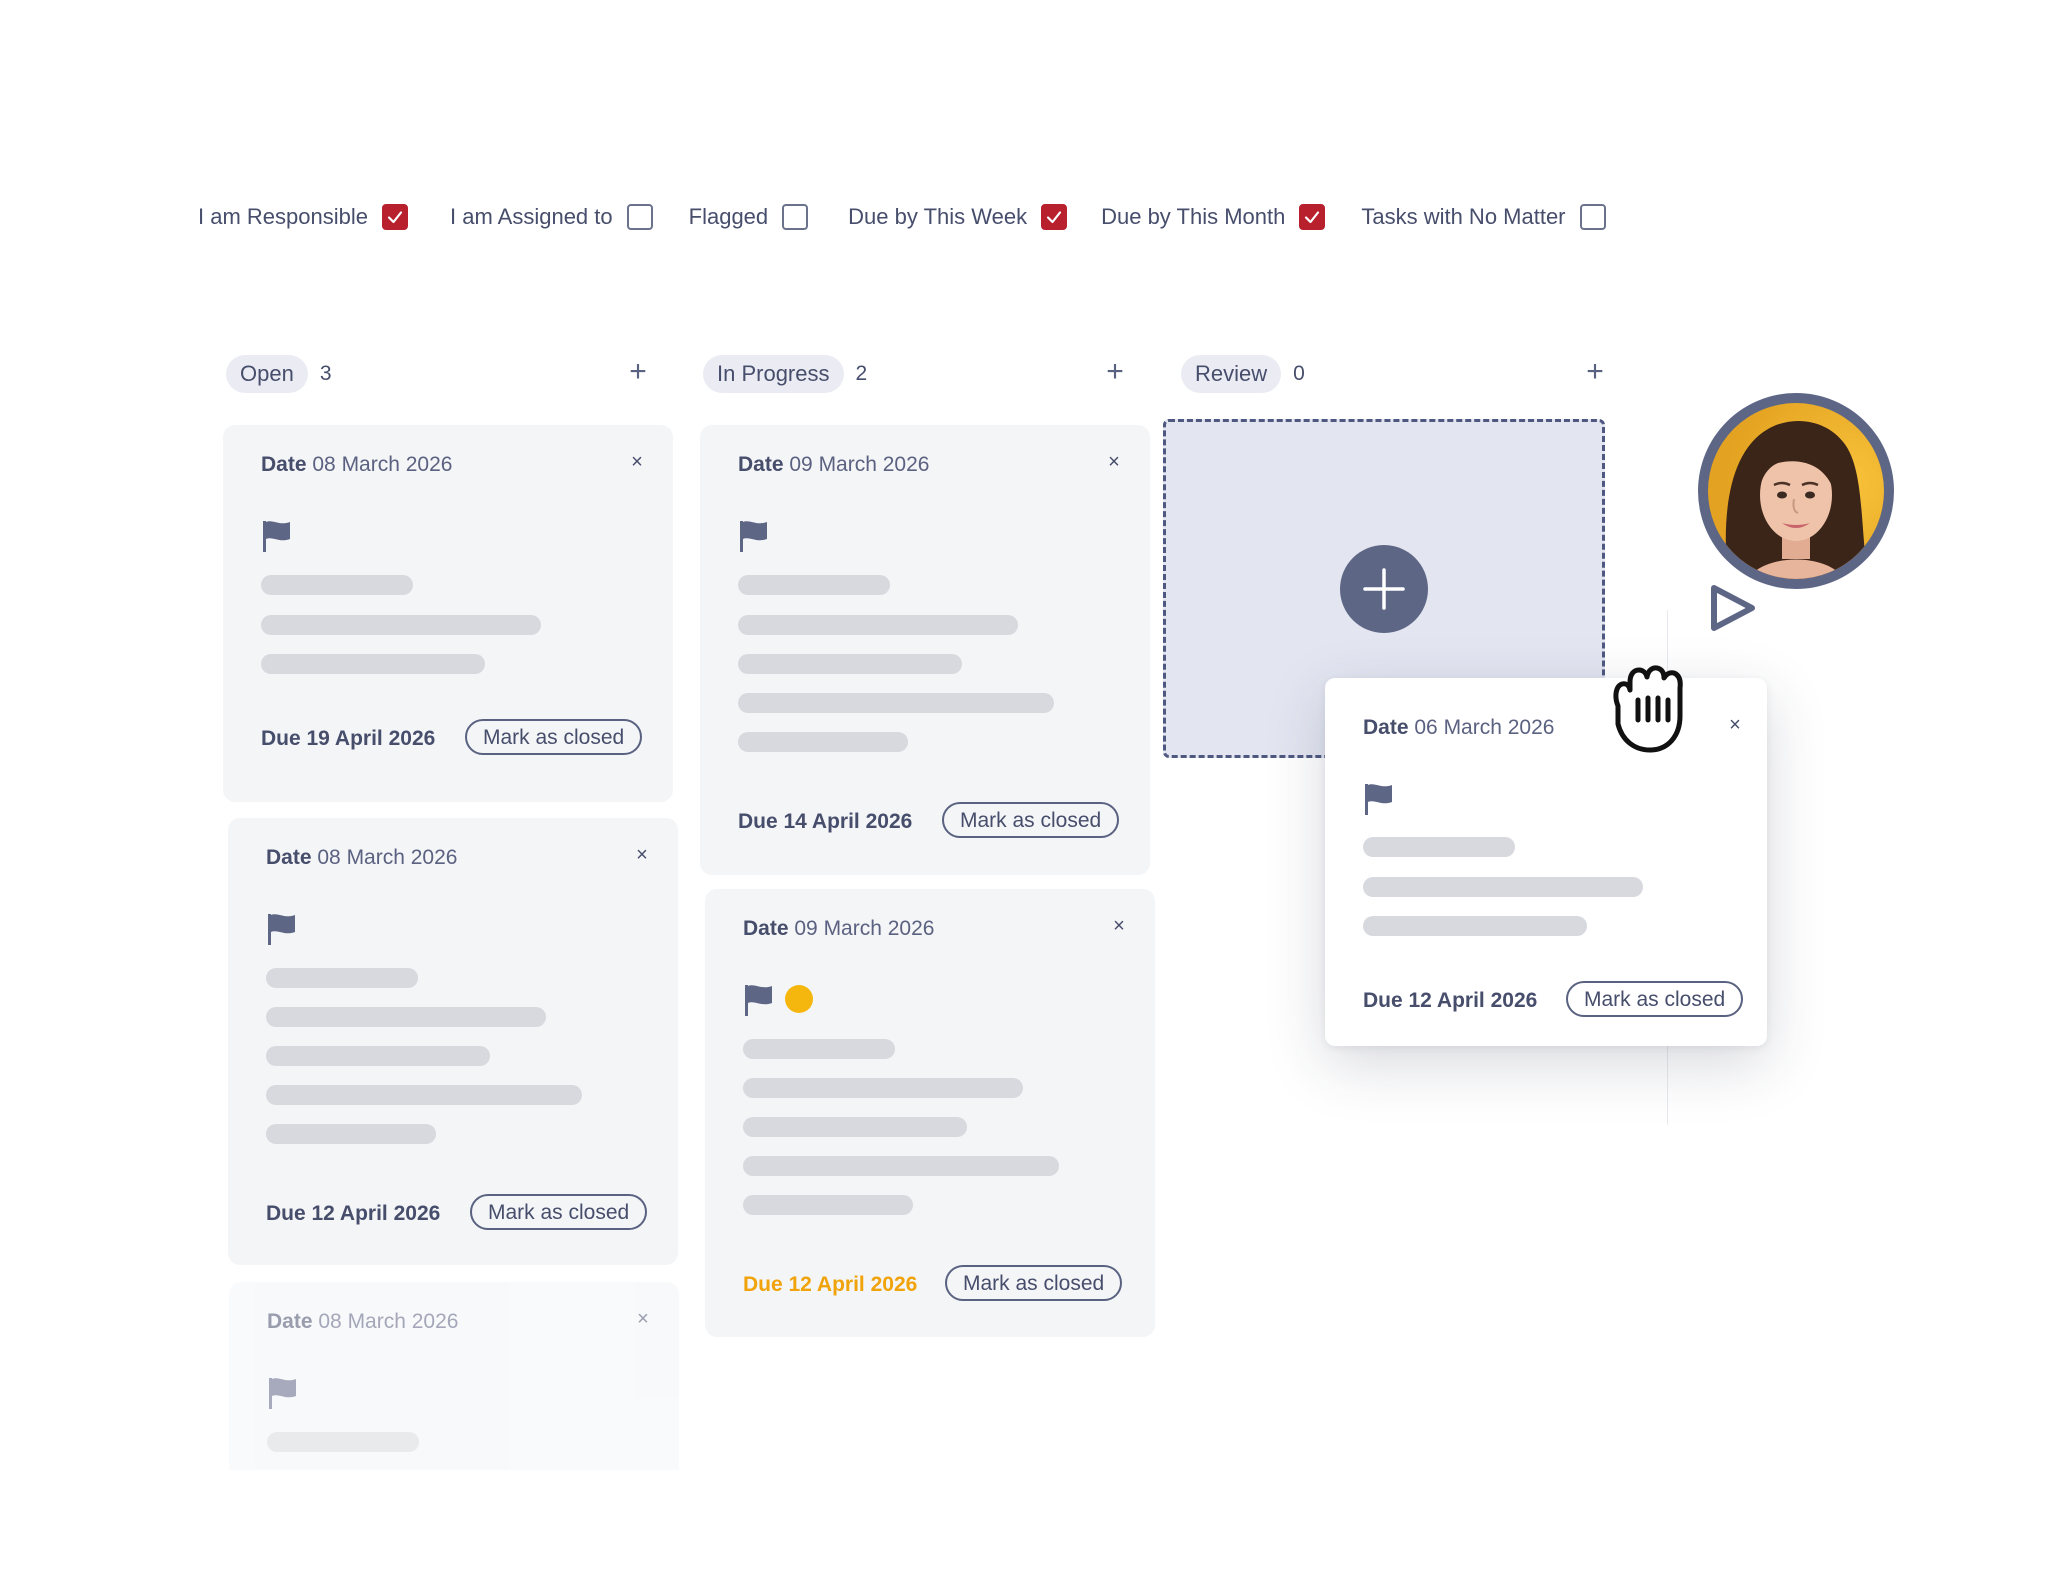 The height and width of the screenshot is (1593, 2048). I want to click on date-value: 06 March 2026, so click(1484, 727).